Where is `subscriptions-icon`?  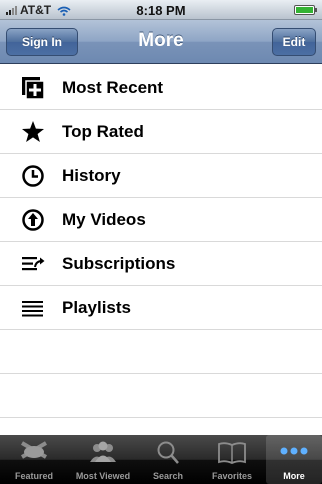
subscriptions-icon is located at coordinates (33, 264).